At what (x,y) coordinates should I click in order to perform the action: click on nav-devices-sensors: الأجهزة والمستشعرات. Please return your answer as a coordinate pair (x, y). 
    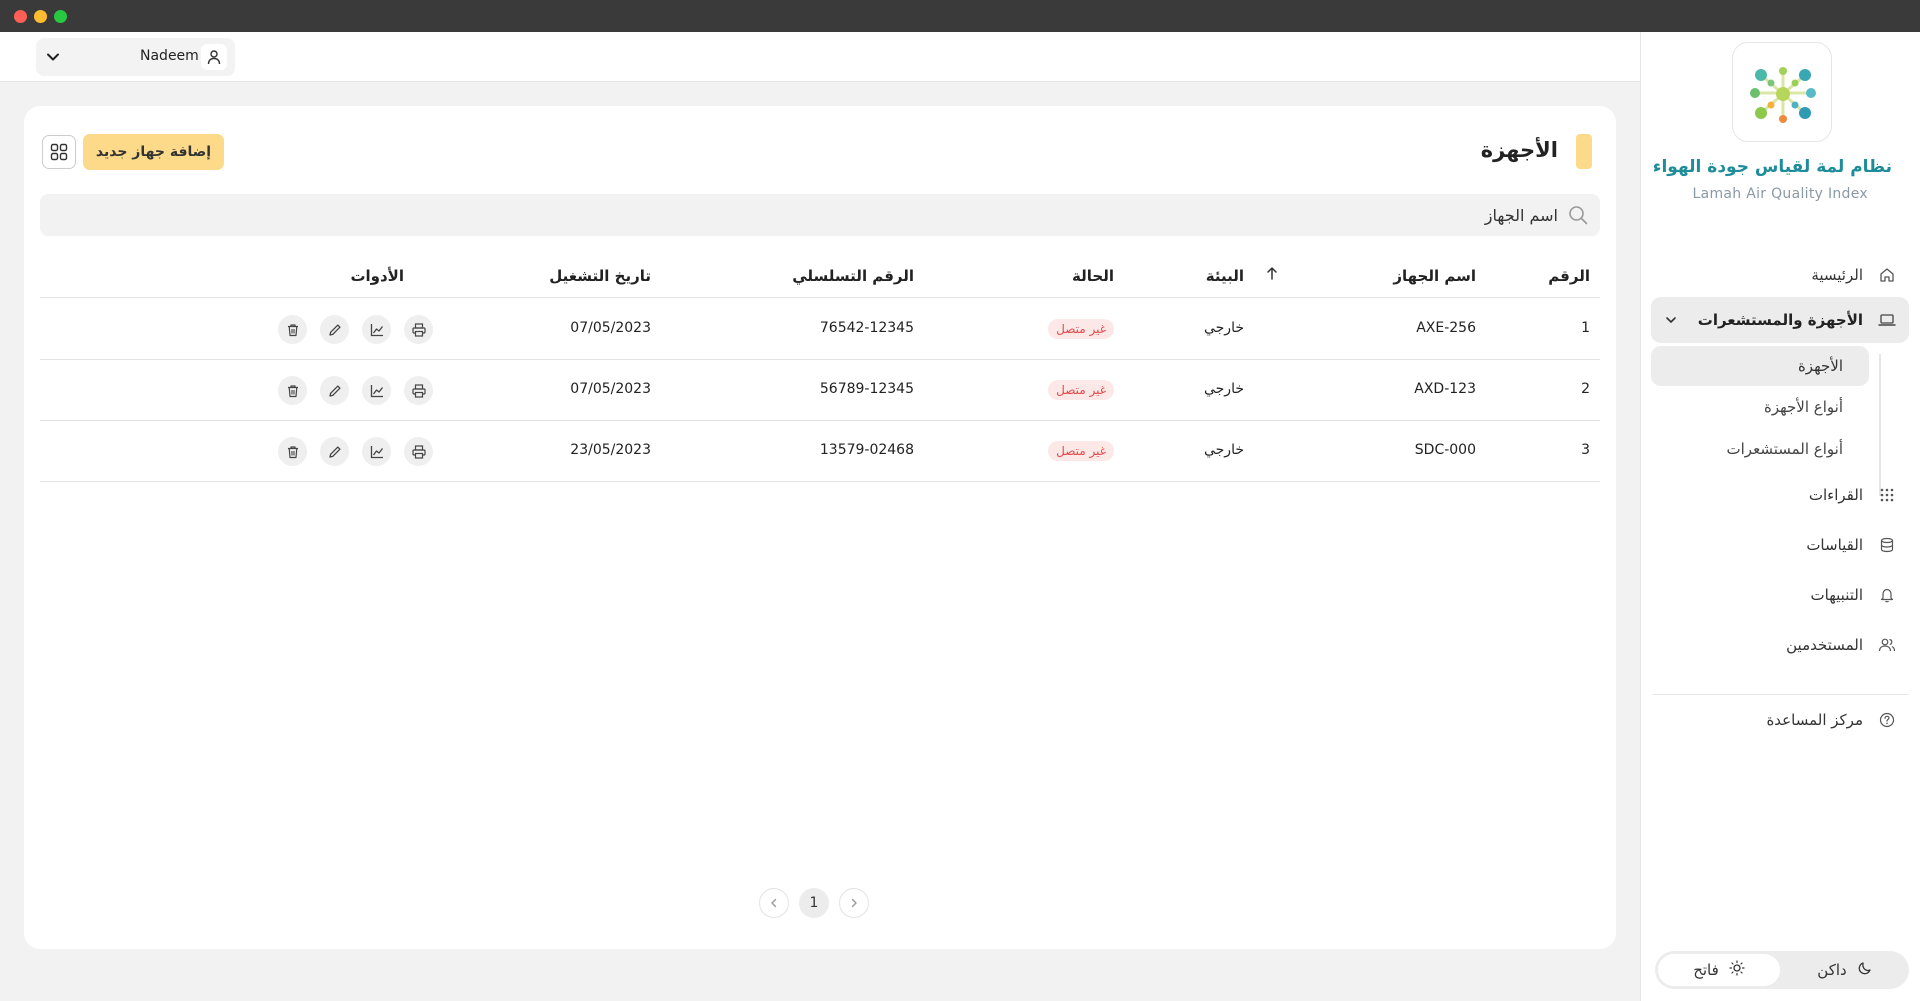
    Looking at the image, I should click on (1780, 320).